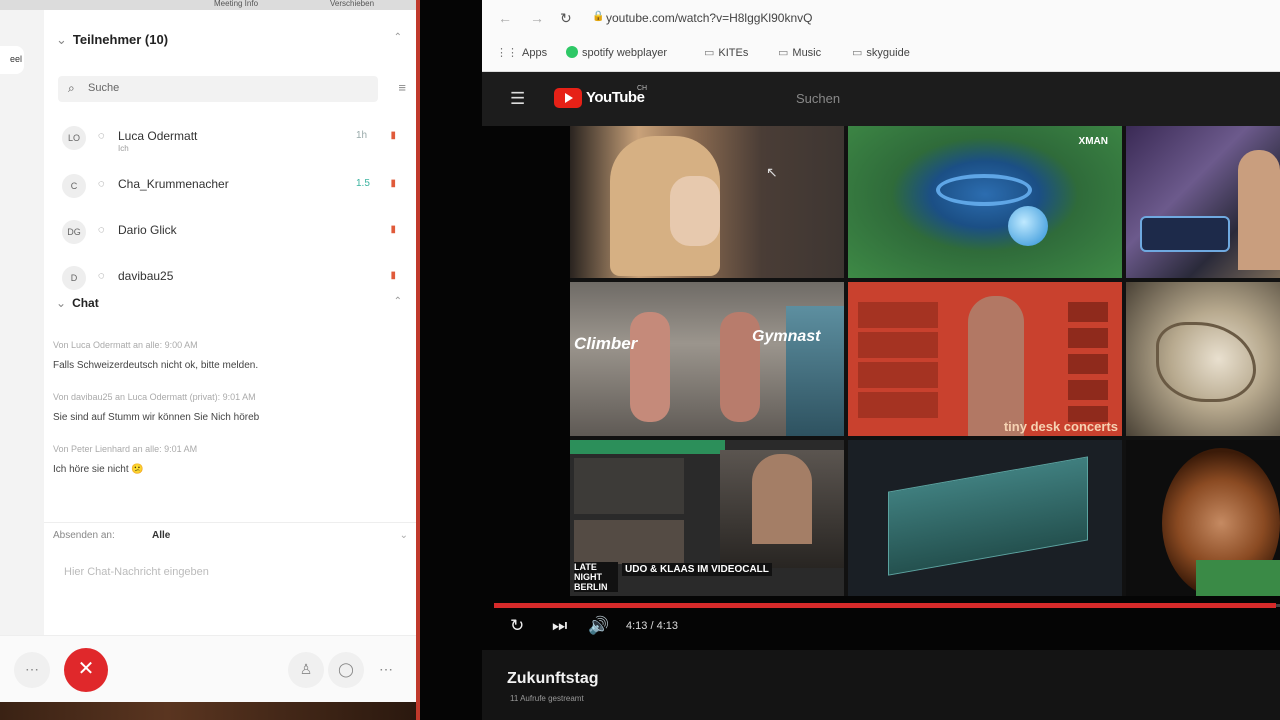 The width and height of the screenshot is (1280, 720). Describe the element at coordinates (136, 572) in the screenshot. I see `chat-message-input: Hier Chat-Nachricht eingeben` at that location.